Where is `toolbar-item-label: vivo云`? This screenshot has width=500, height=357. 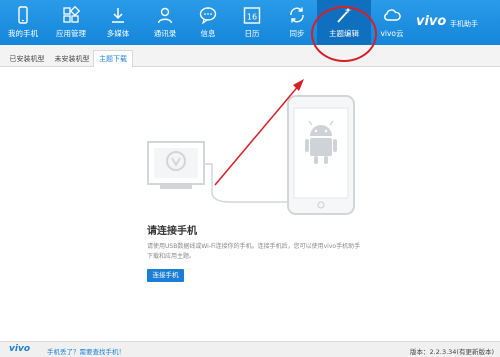
toolbar-item-label: vivo云 is located at coordinates (392, 33).